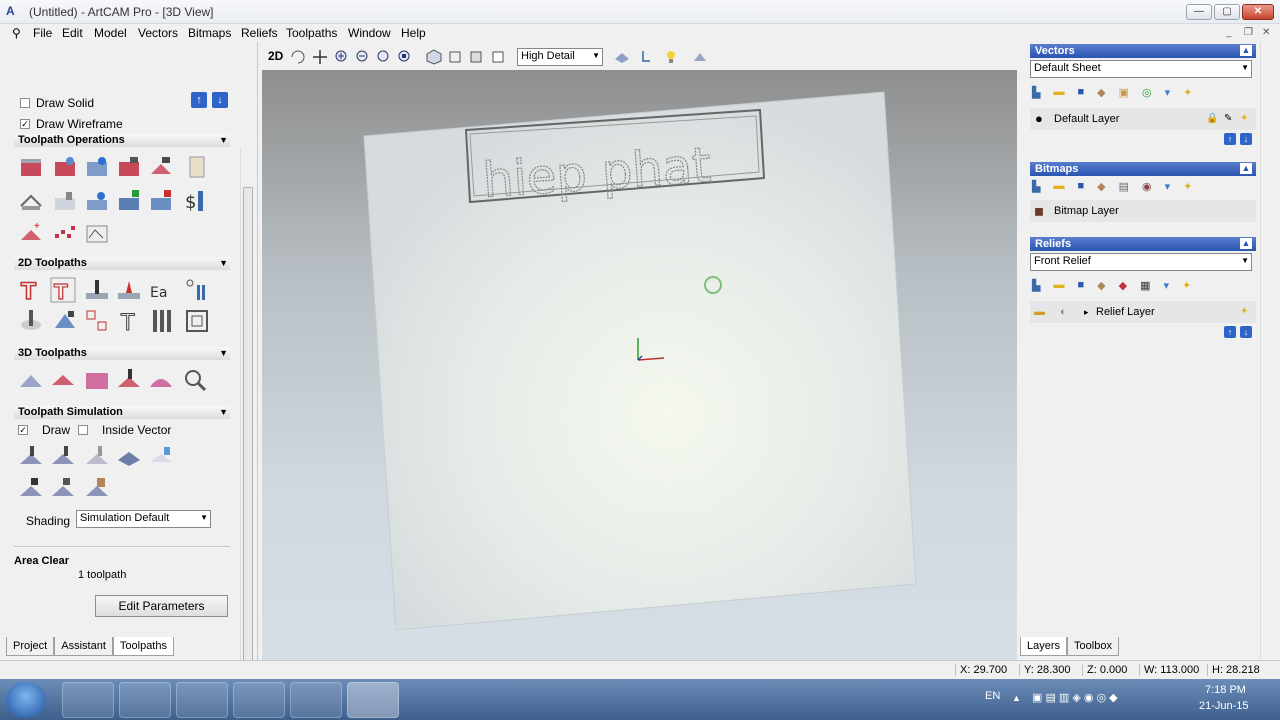  Describe the element at coordinates (1143, 312) in the screenshot. I see `relief-layer-row: ▬ ◐ ▸ Relief Layer ✦` at that location.